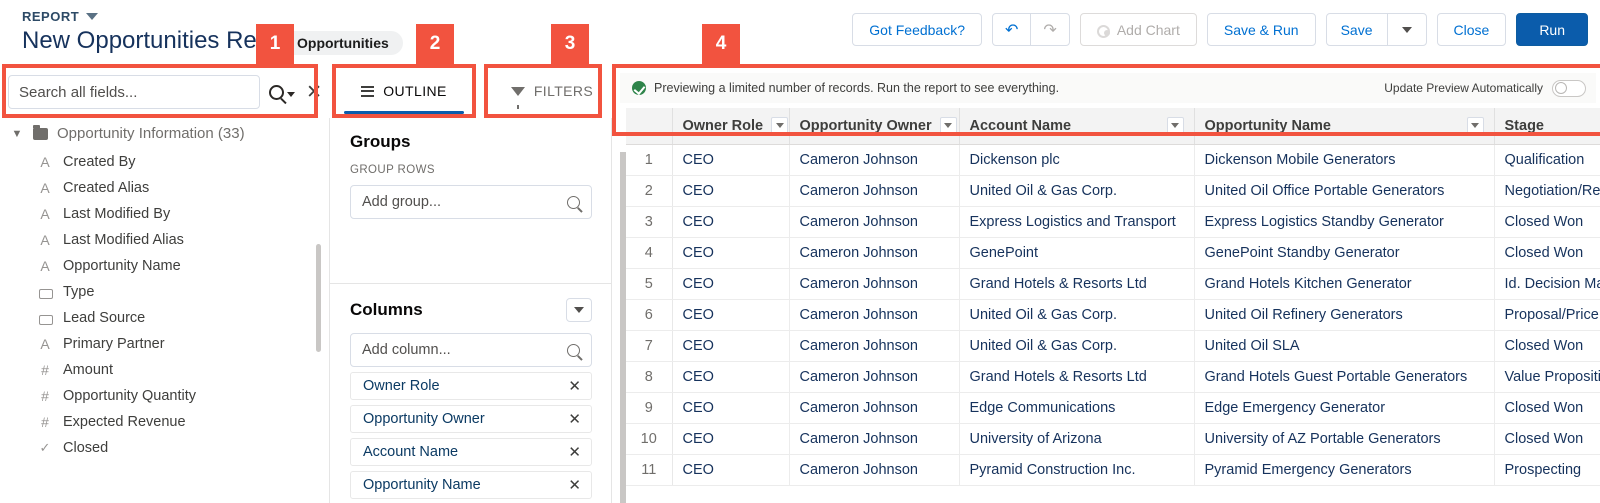 This screenshot has height=503, width=1600. I want to click on cell-row: 3, so click(649, 222).